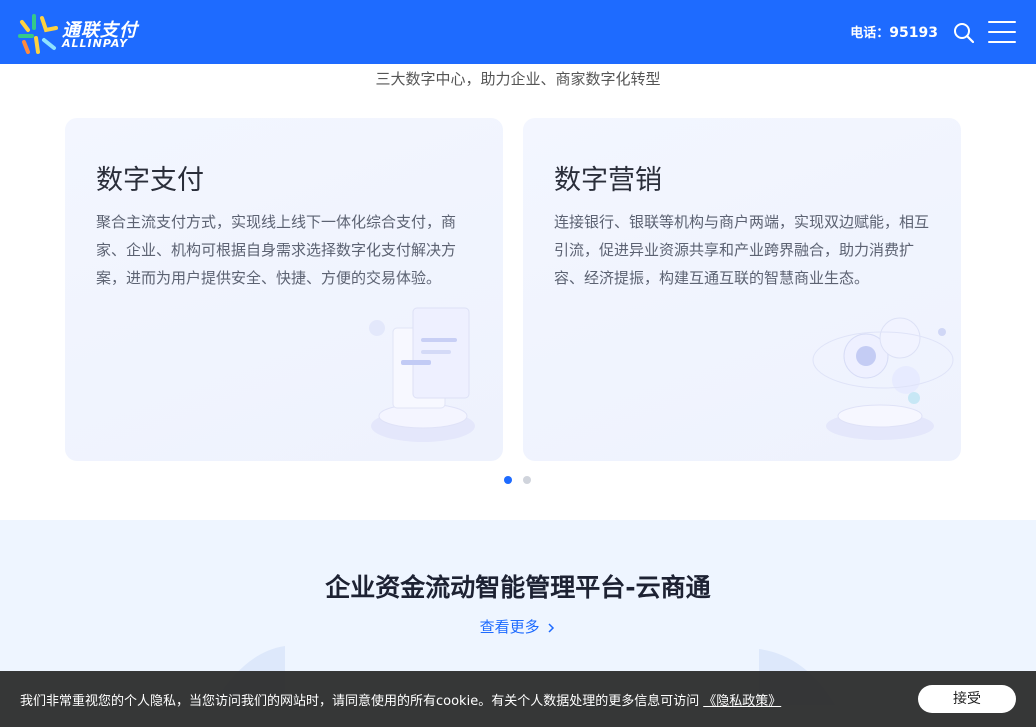  I want to click on privacy-policy-link: 《隐私政策》, so click(742, 701).